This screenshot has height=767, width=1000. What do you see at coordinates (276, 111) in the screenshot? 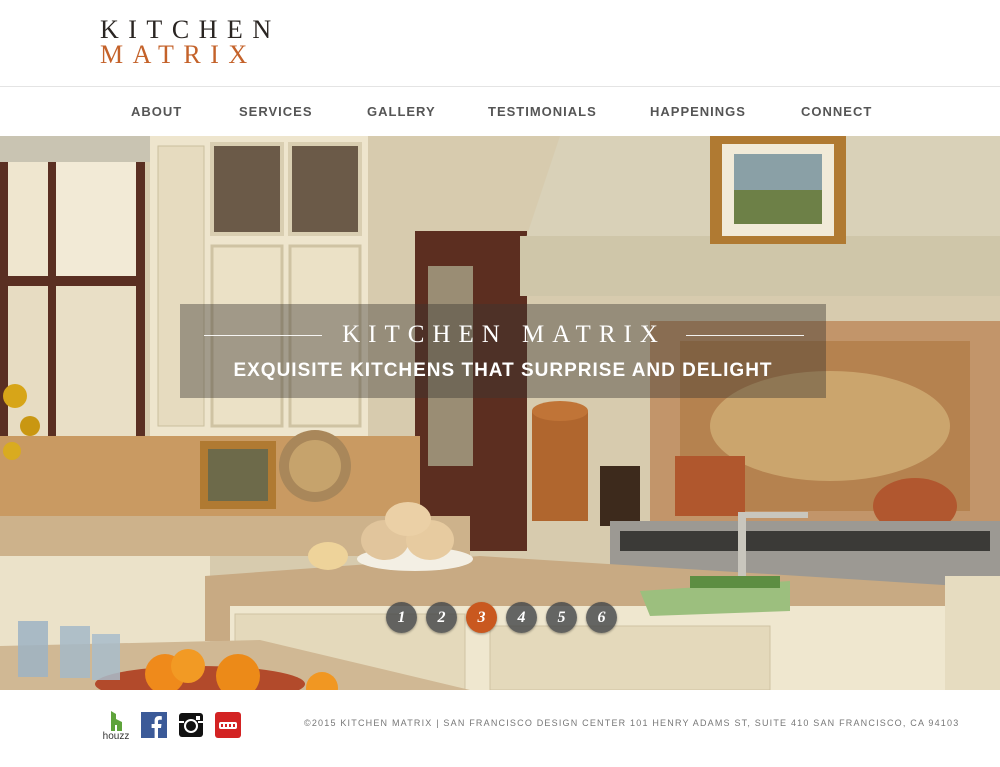
I see `nav-services: SERVICES` at bounding box center [276, 111].